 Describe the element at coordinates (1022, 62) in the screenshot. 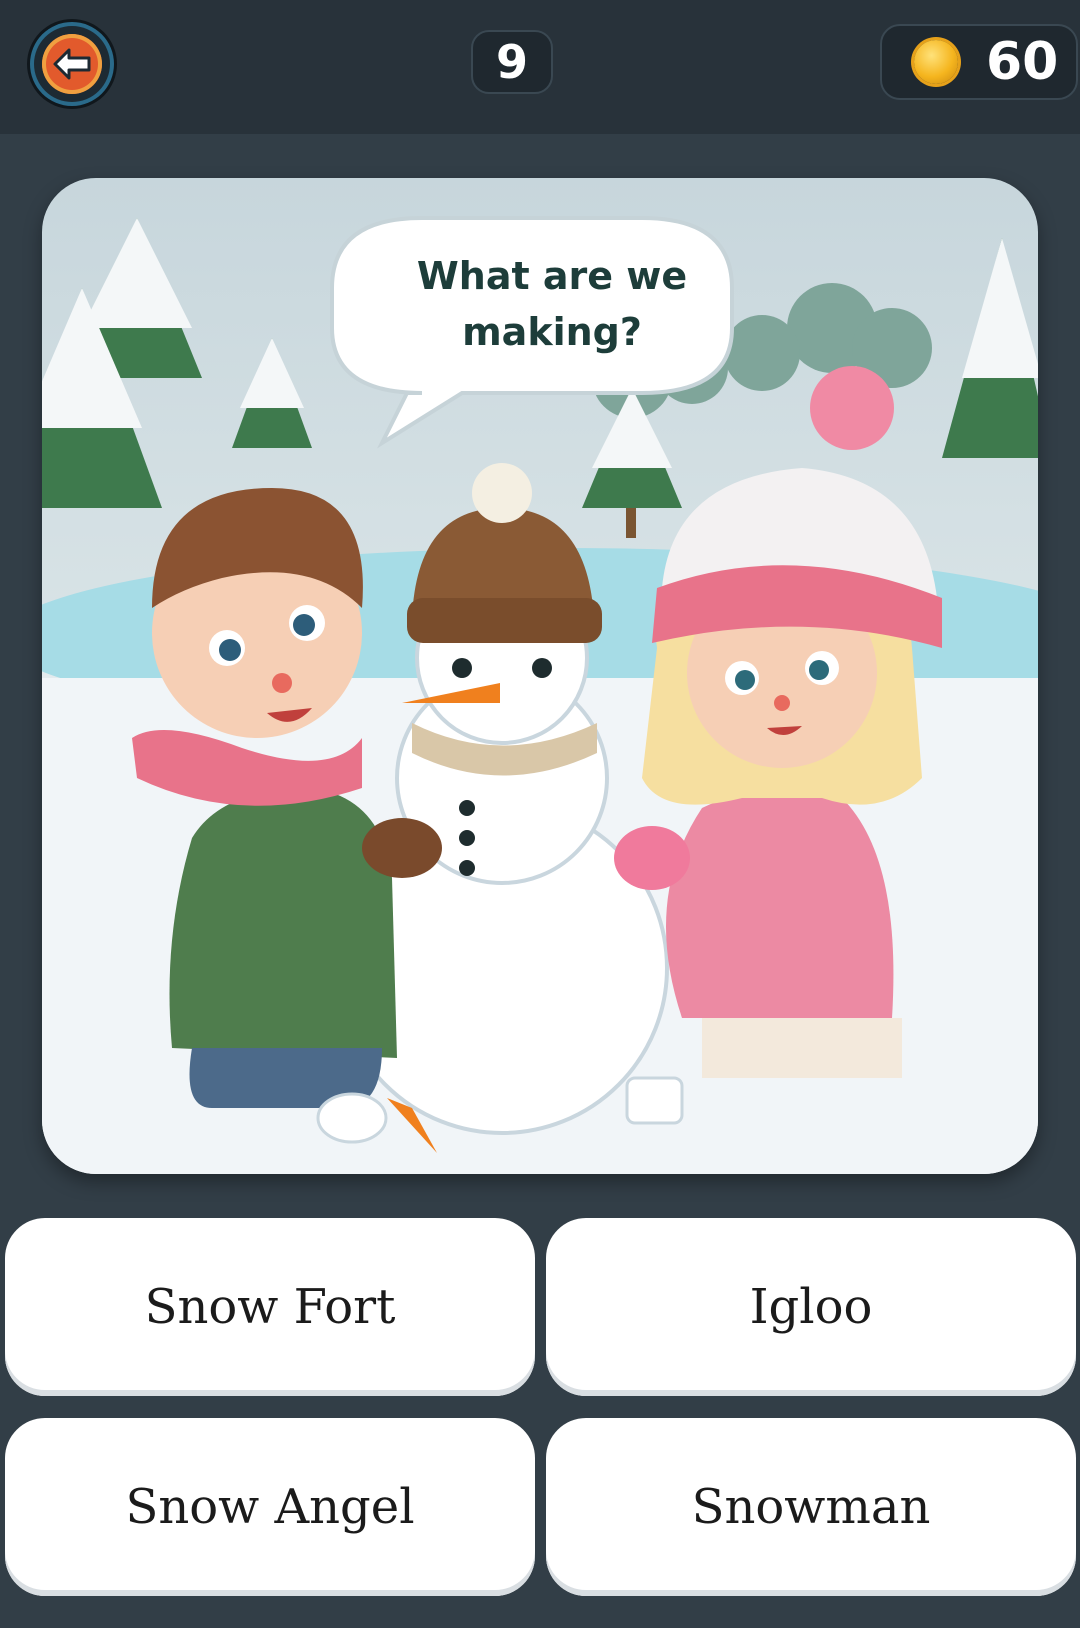

I see `coin-count: 60` at that location.